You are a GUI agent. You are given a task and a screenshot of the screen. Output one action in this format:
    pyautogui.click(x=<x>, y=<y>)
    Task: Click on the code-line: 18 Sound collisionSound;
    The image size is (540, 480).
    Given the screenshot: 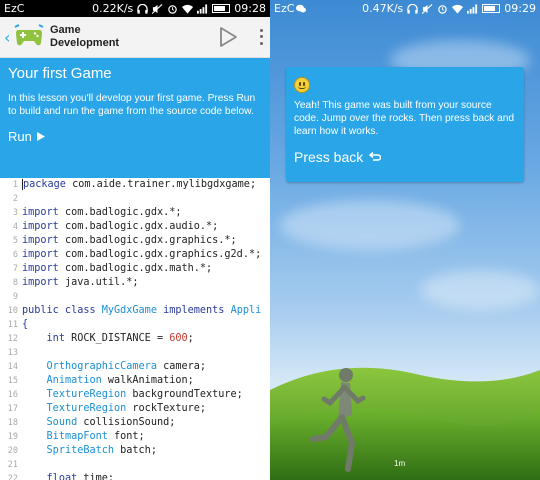 What is the action you would take?
    pyautogui.click(x=135, y=423)
    